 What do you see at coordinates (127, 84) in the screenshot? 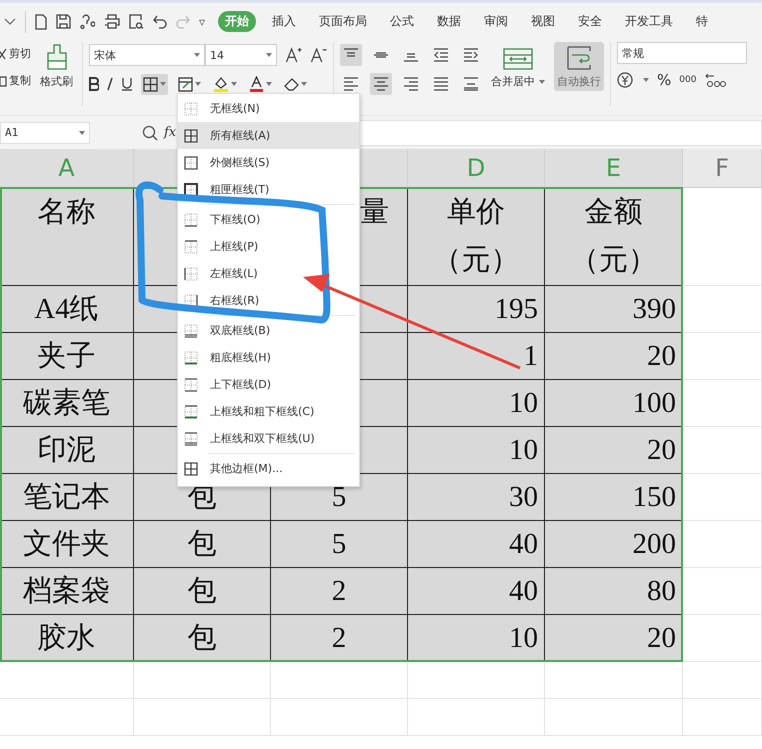
I see `underline-icon` at bounding box center [127, 84].